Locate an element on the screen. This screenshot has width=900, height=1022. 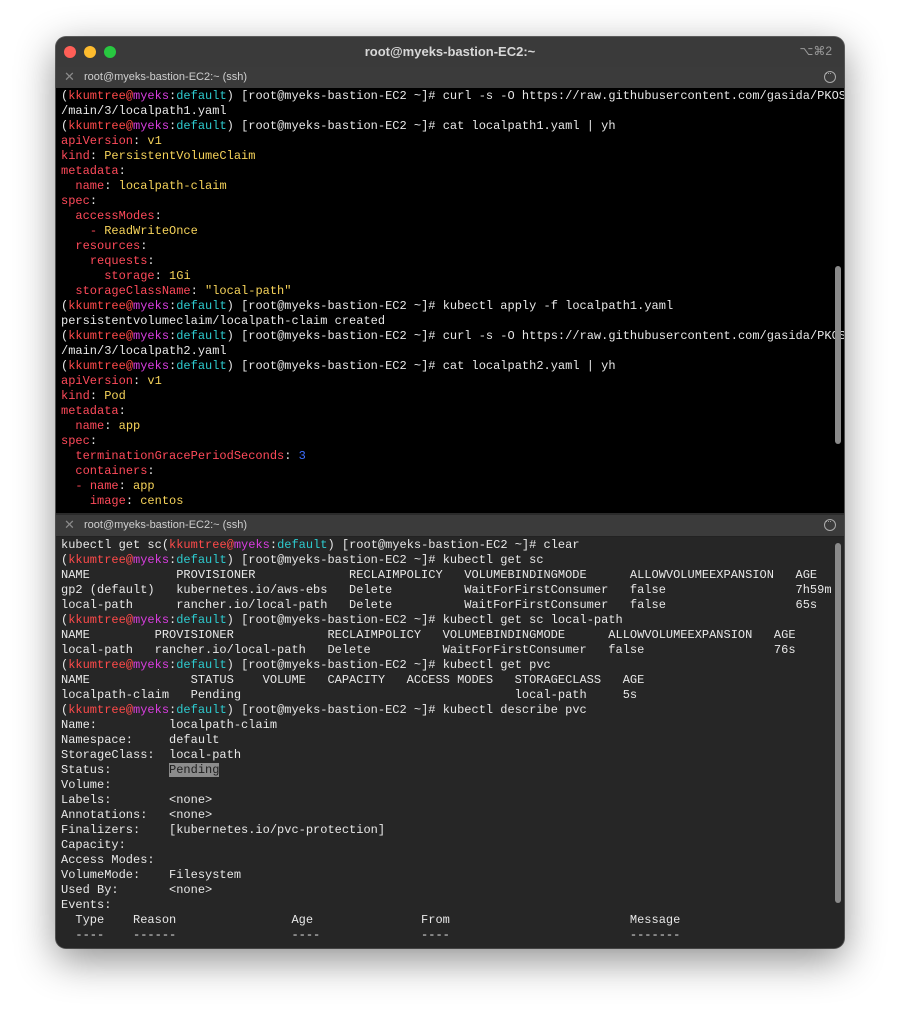
command-text: clear is located at coordinates (558, 545).